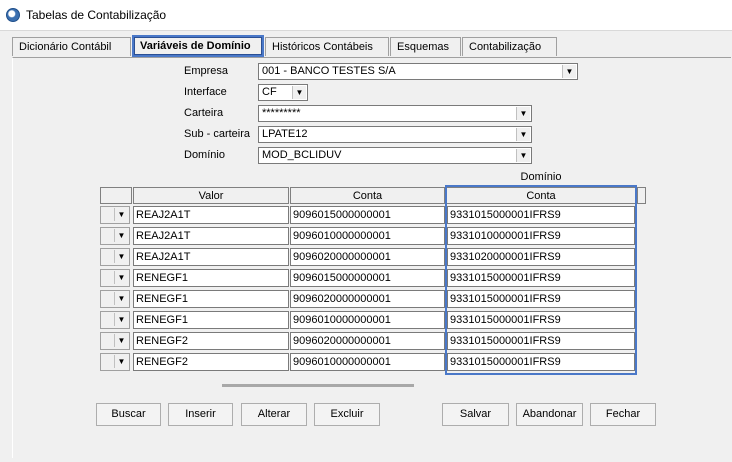  I want to click on tab-esquemas: Esquemas, so click(425, 46).